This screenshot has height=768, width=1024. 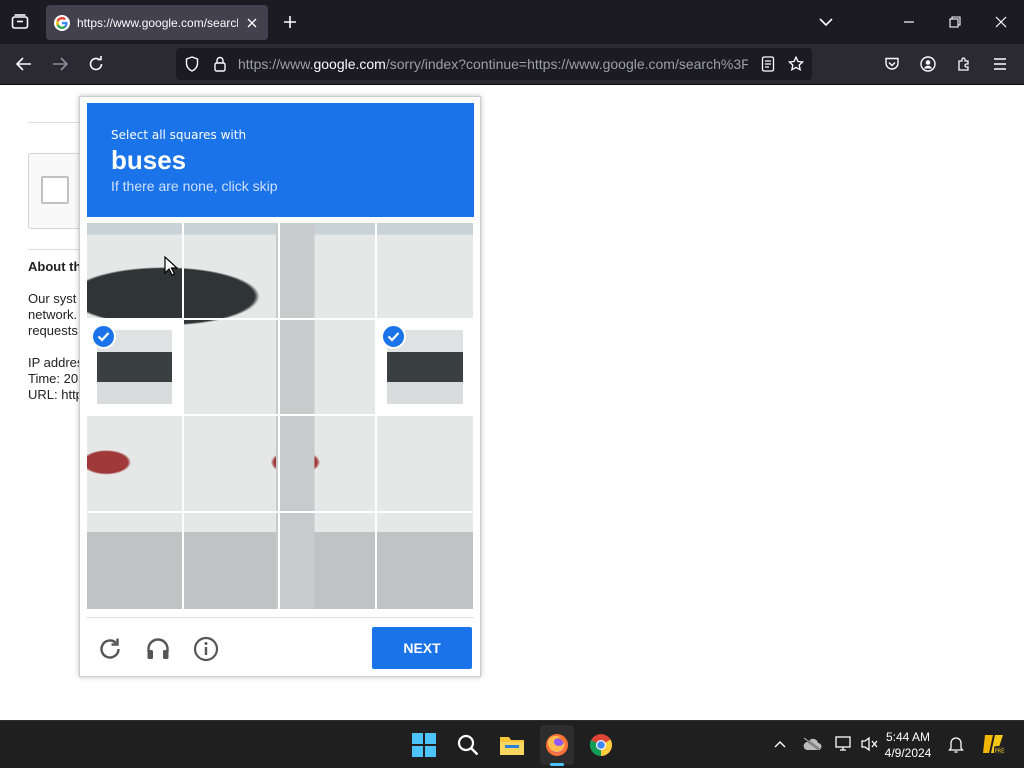 I want to click on minimize-button, so click(x=909, y=22).